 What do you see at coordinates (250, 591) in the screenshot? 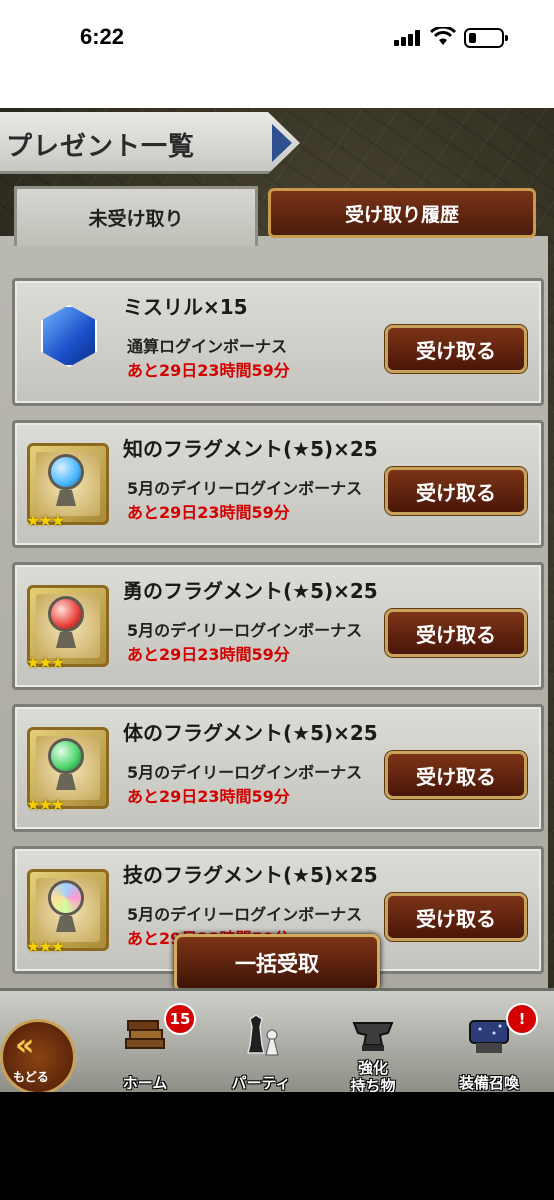
I see `item-name: 勇のフラグメント(★5)×25` at bounding box center [250, 591].